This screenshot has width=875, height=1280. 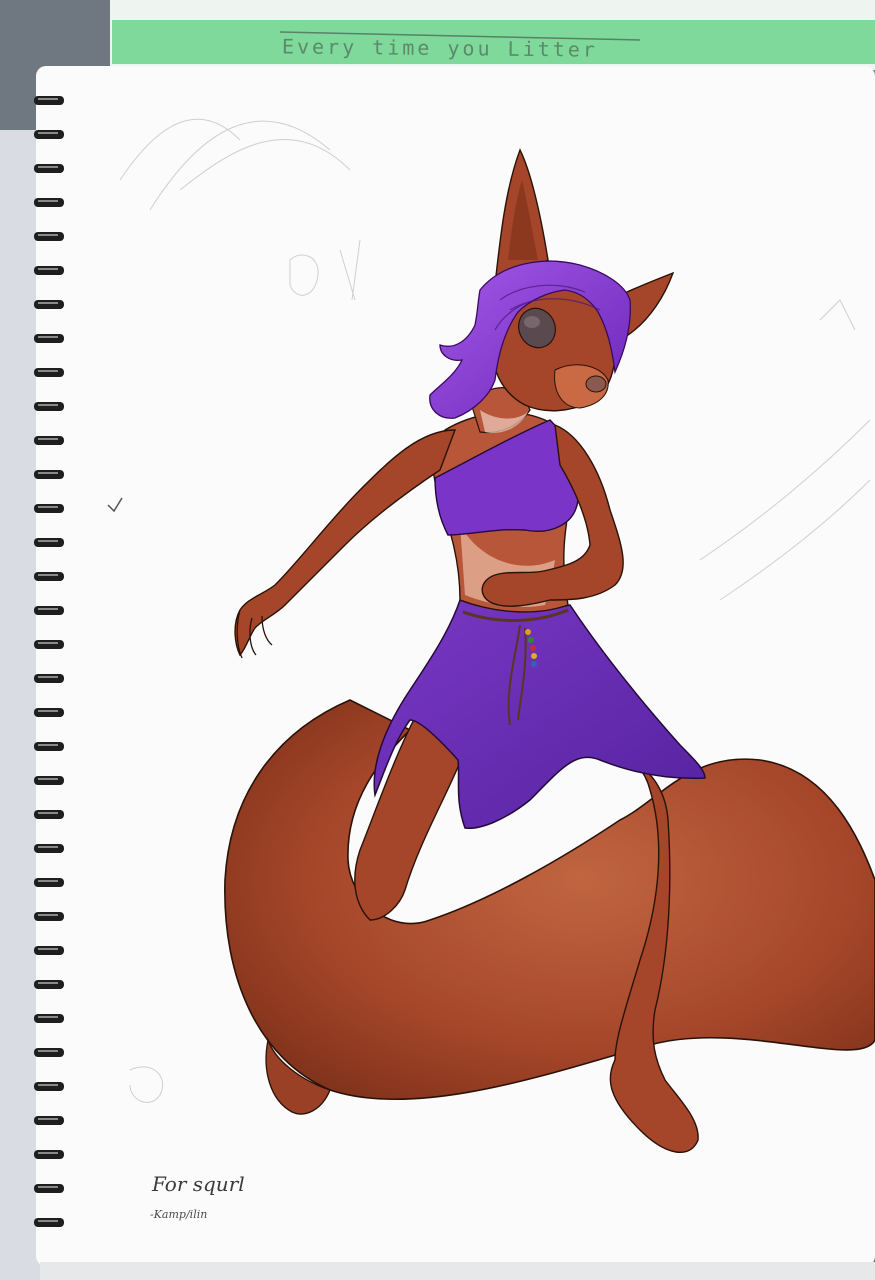 What do you see at coordinates (596, 384) in the screenshot?
I see `nose` at bounding box center [596, 384].